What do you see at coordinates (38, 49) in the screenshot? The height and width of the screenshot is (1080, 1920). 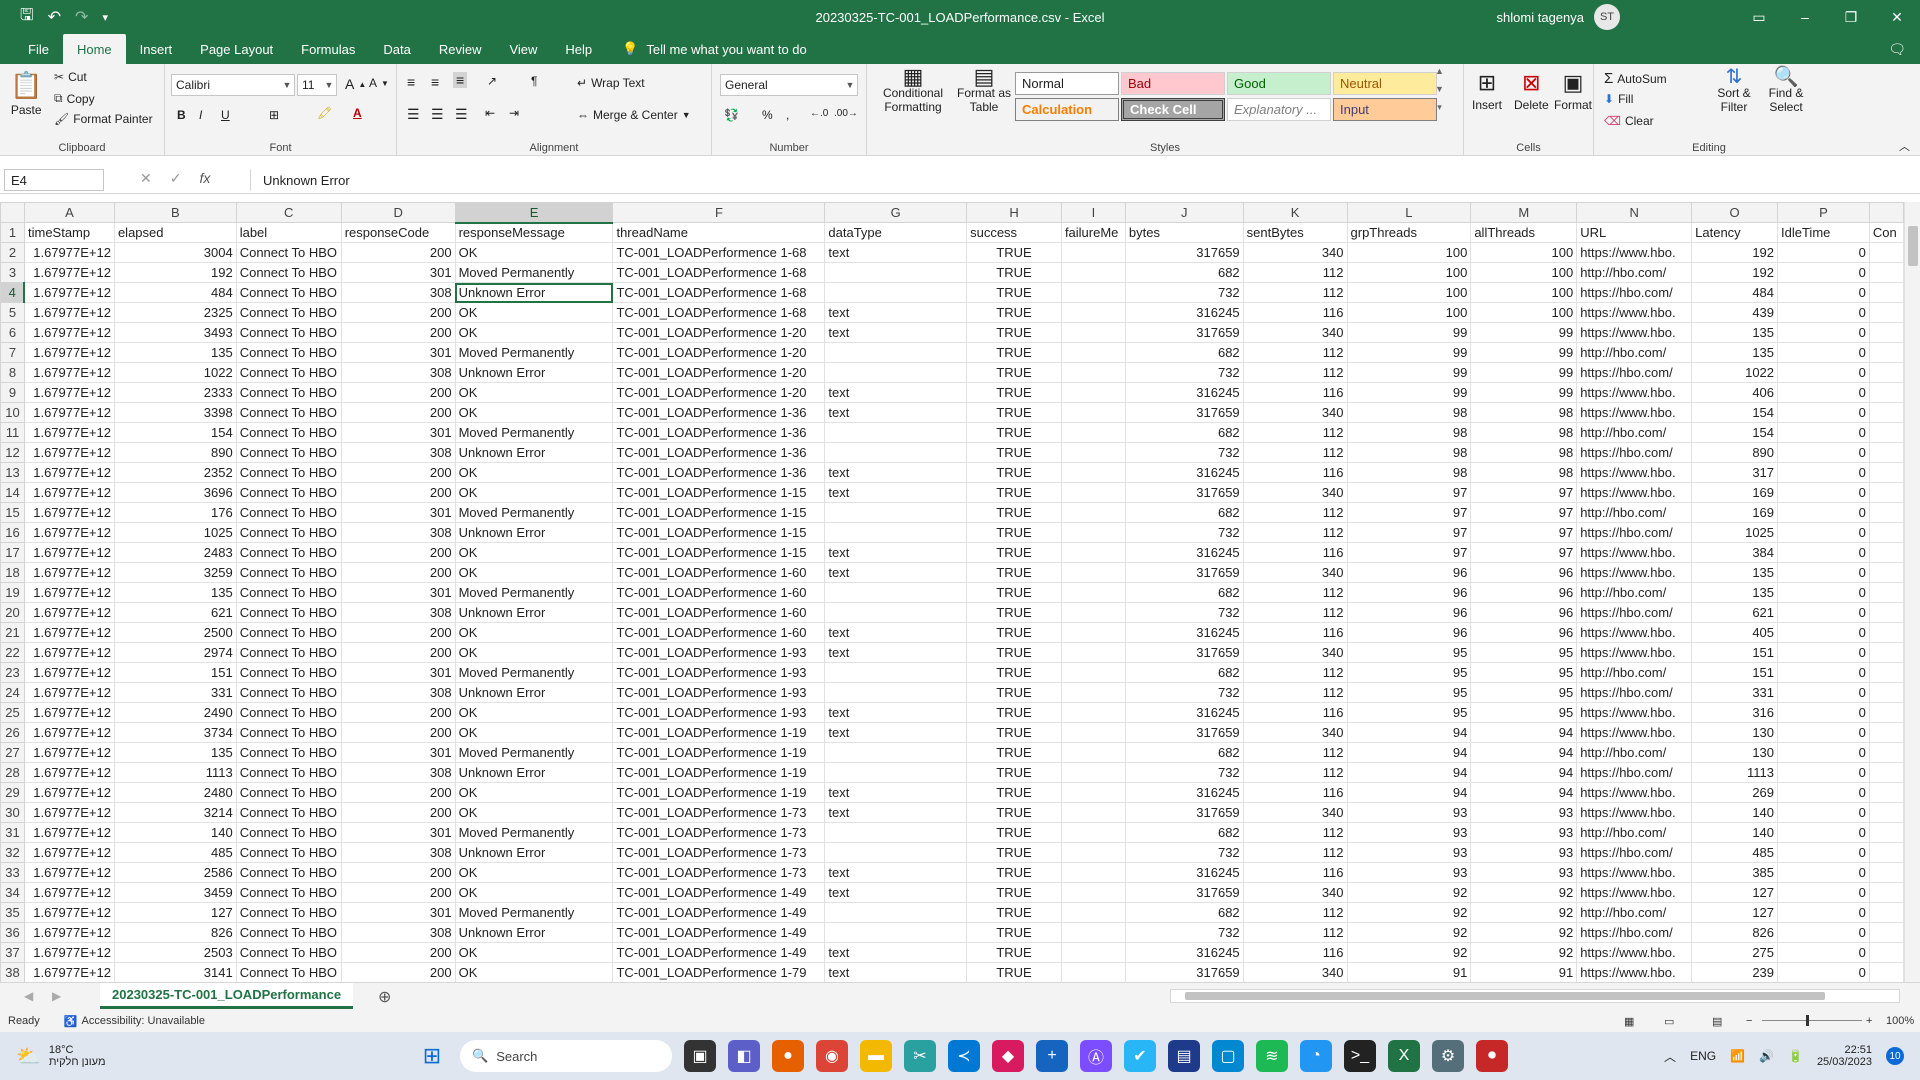 I see `tab-file: File` at bounding box center [38, 49].